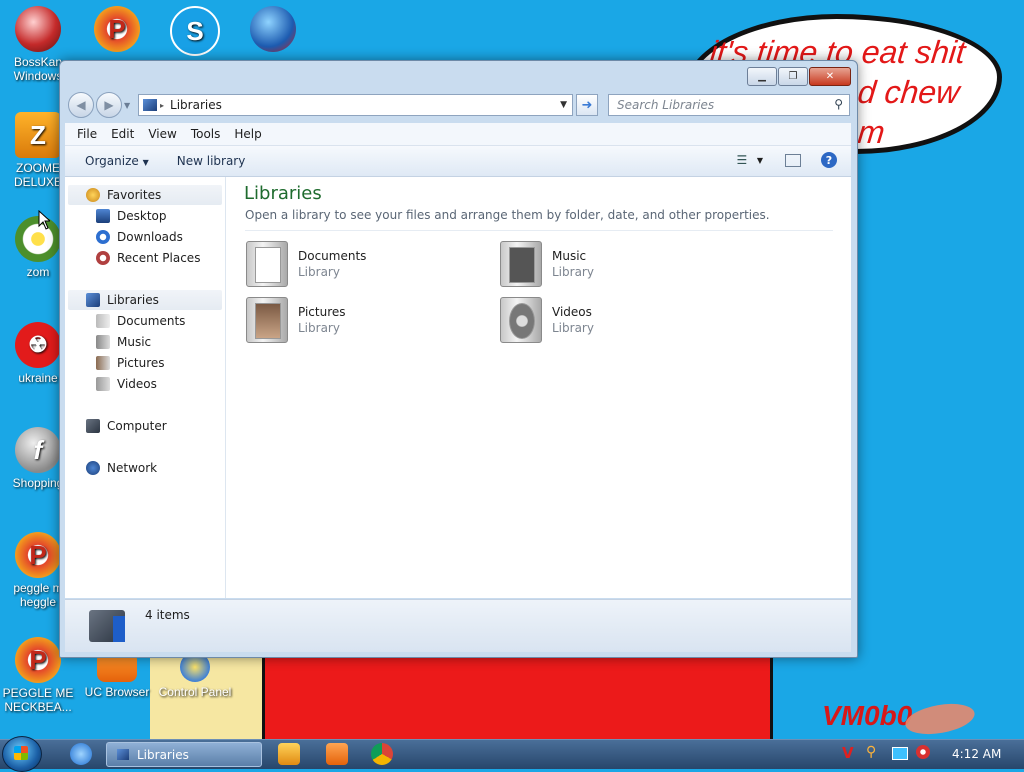 This screenshot has width=1024, height=772. I want to click on go-arrow-icon: ➜, so click(587, 105).